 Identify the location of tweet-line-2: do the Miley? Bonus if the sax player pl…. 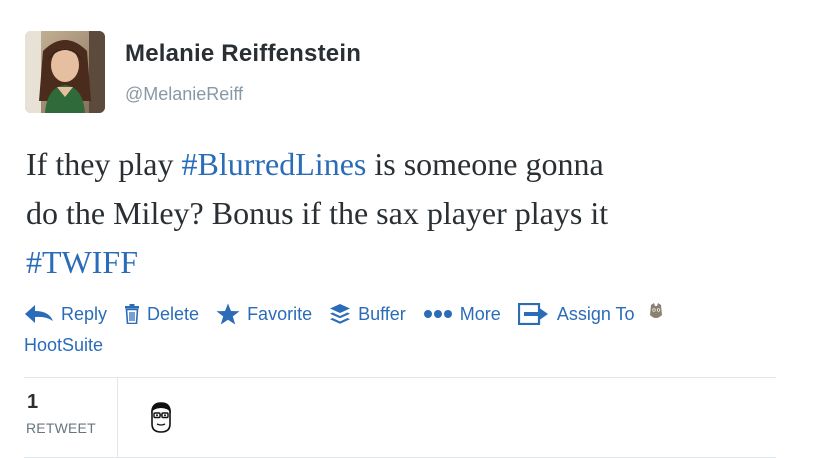
(317, 213).